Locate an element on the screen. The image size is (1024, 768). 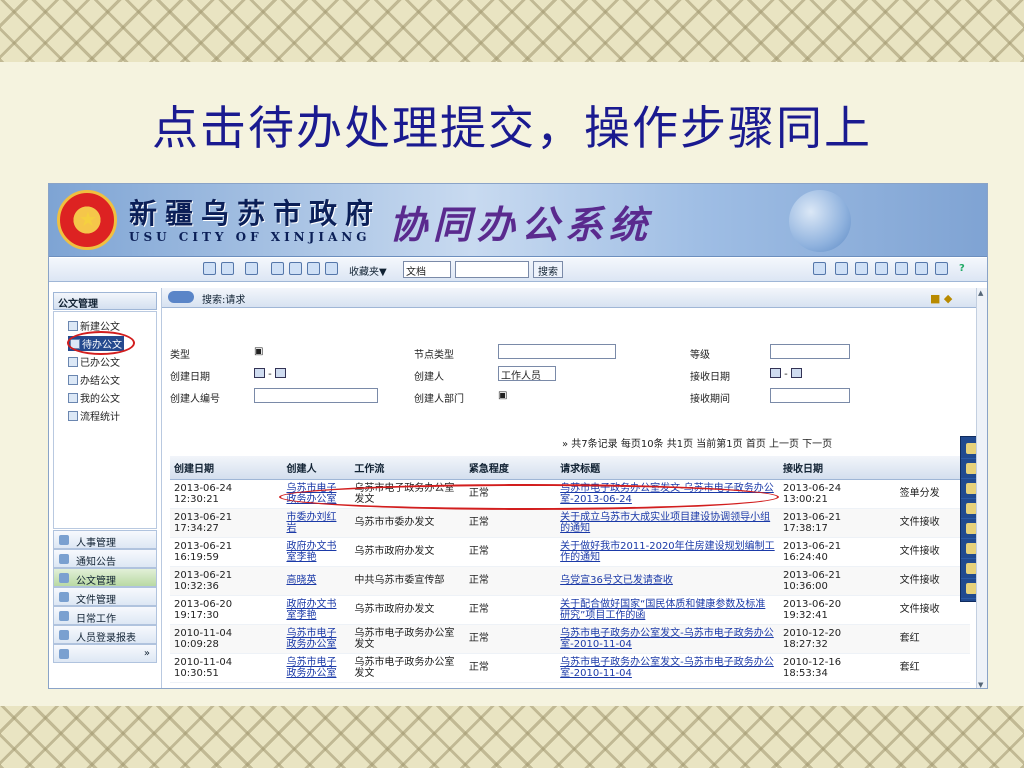
table-cell: 关于配合做好国家“国民体质和健康参数及标准研究”项目工作的函 is located at coordinates (667, 610).